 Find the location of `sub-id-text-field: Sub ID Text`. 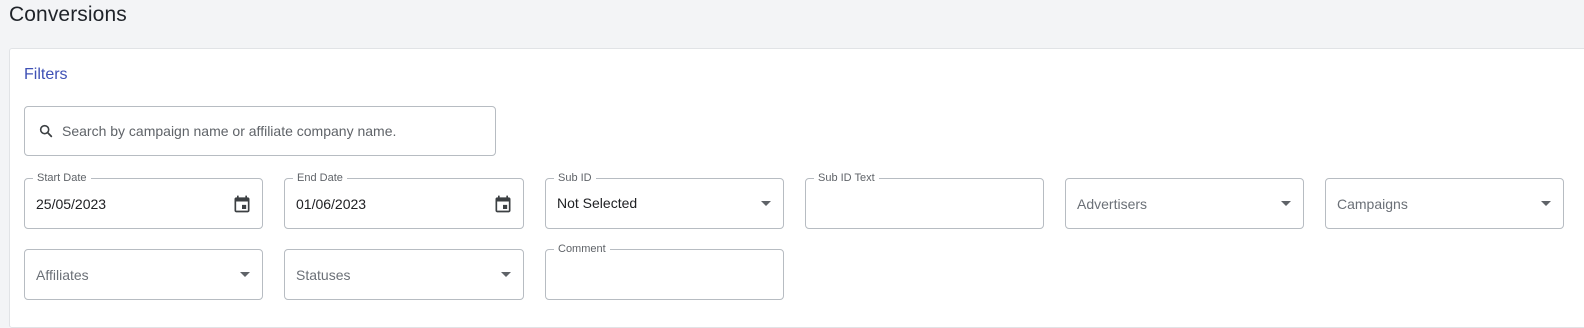

sub-id-text-field: Sub ID Text is located at coordinates (924, 200).